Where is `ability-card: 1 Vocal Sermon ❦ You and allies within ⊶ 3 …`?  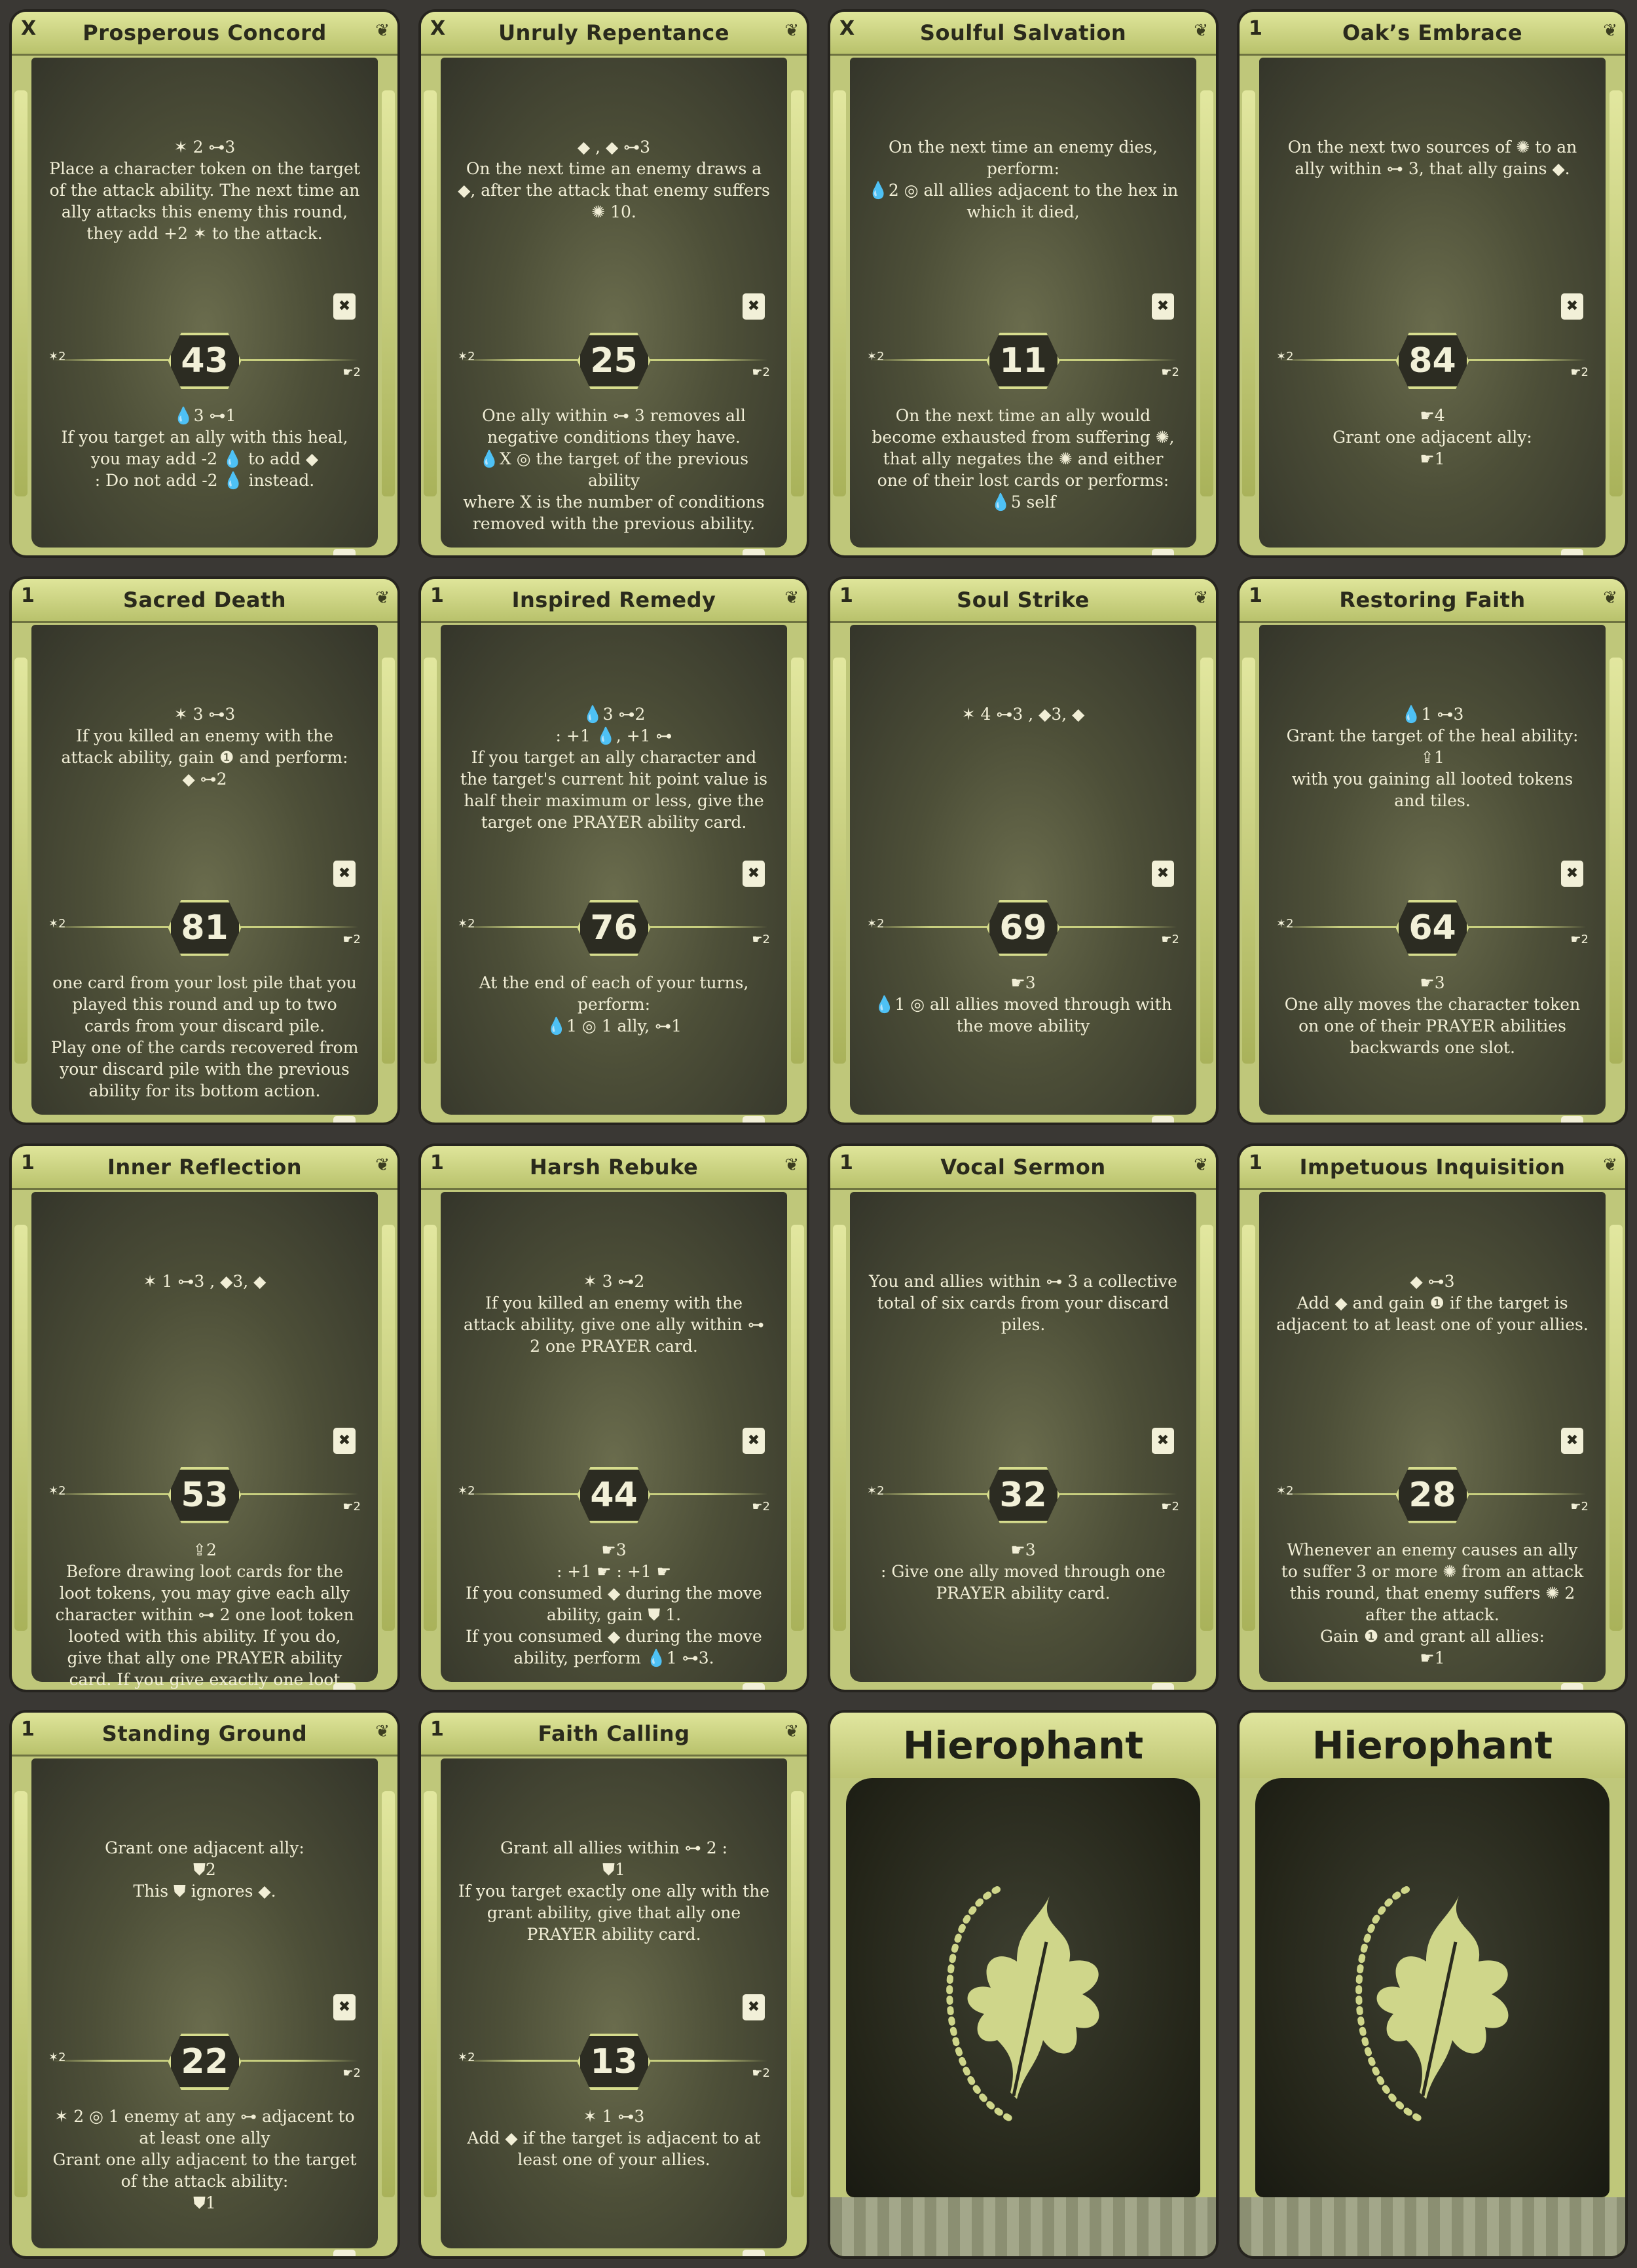 ability-card: 1 Vocal Sermon ❦ You and allies within ⊶ 3 … is located at coordinates (1023, 1417).